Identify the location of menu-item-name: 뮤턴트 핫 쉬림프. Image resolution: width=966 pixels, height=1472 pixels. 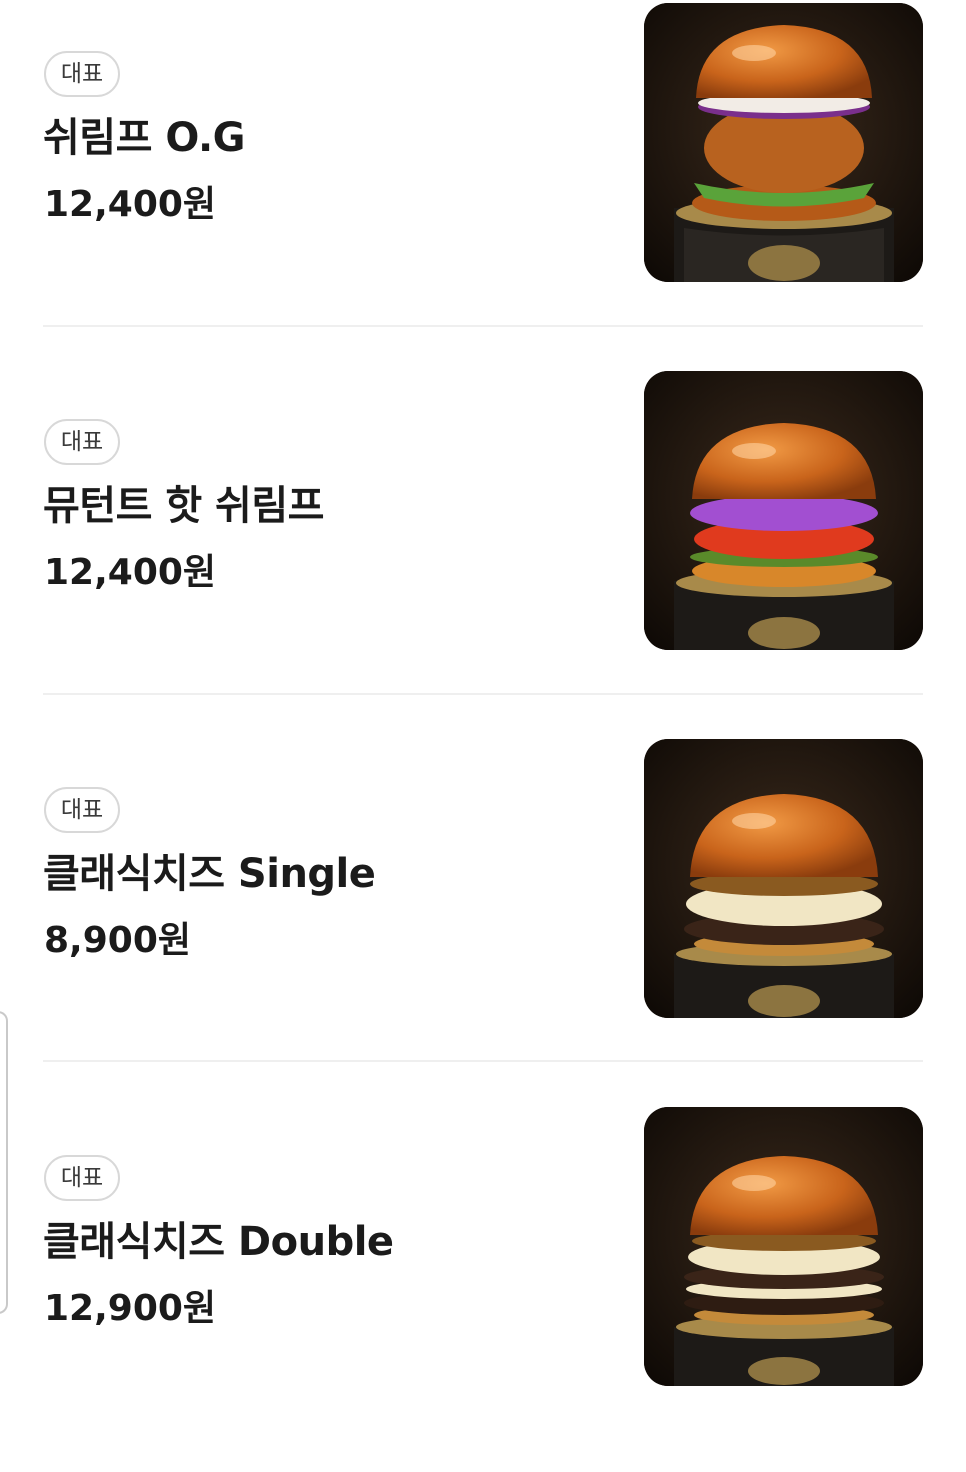
(183, 506).